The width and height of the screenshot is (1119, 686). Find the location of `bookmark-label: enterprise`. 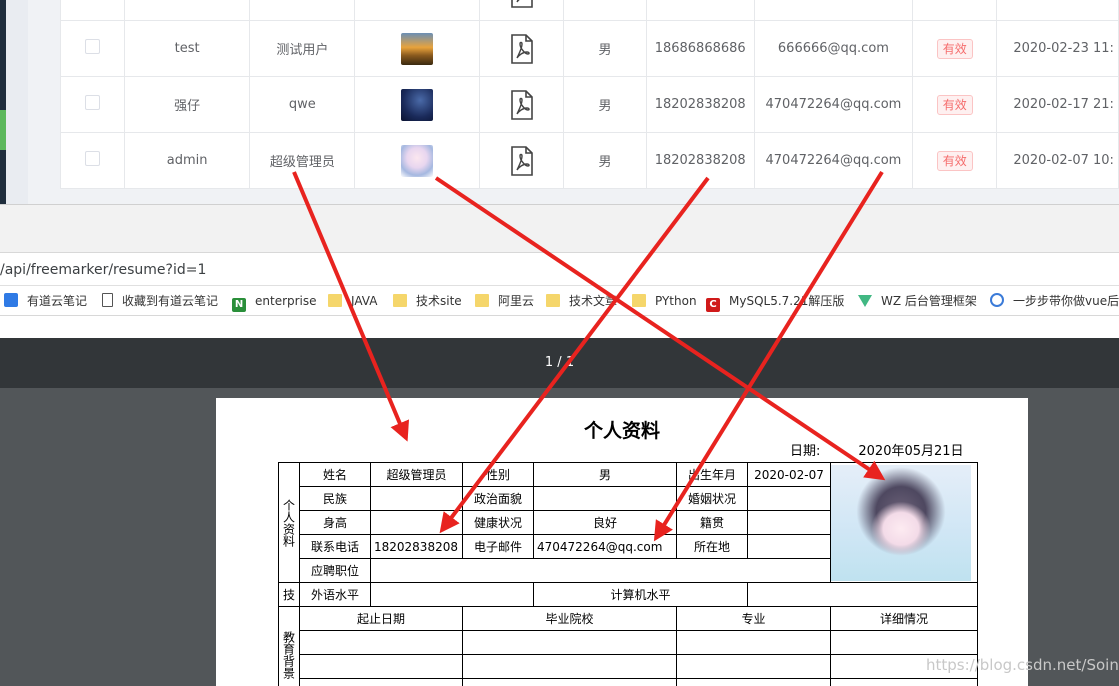

bookmark-label: enterprise is located at coordinates (286, 301).